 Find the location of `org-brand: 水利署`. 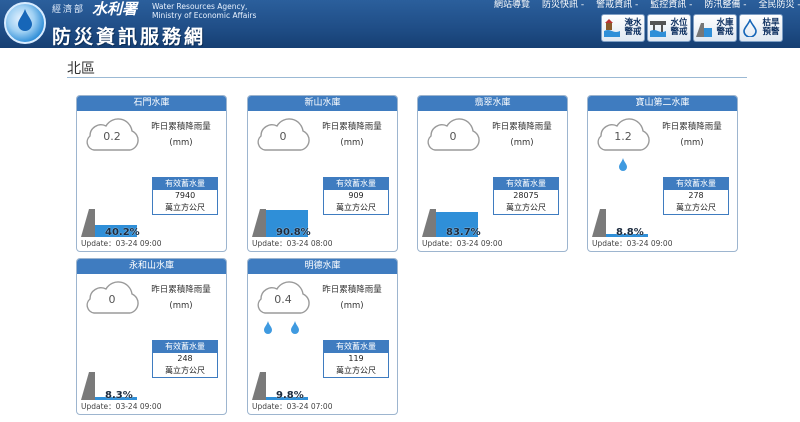

org-brand: 水利署 is located at coordinates (115, 9).